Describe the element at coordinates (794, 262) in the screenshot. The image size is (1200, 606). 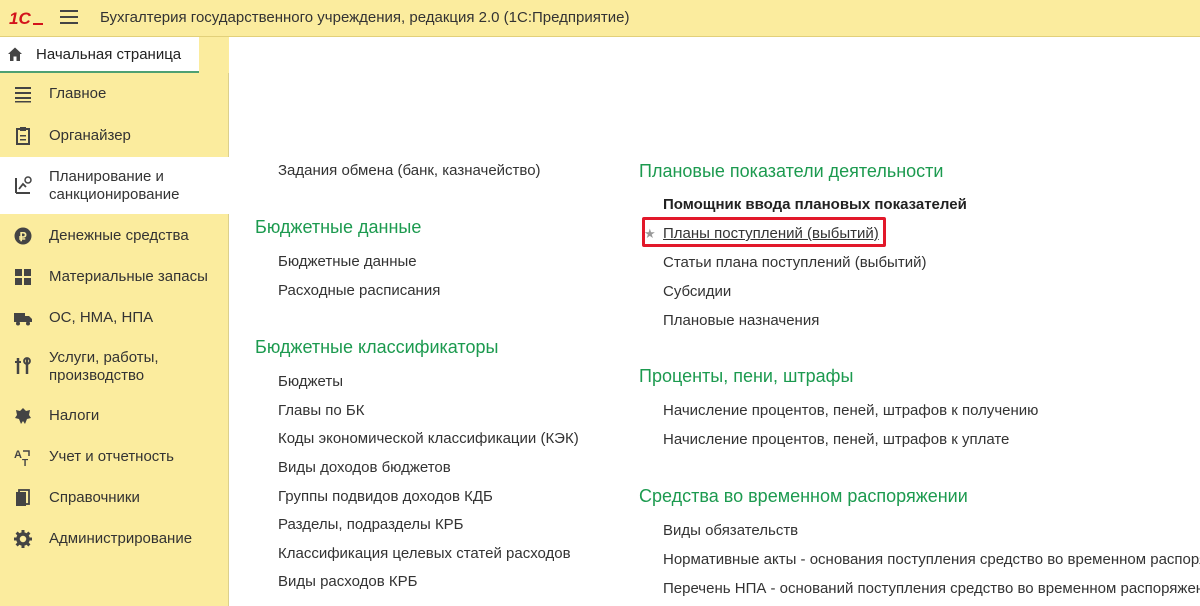
I see `link-income-plan-items: Статьи плана поступлений (выбытий)` at that location.